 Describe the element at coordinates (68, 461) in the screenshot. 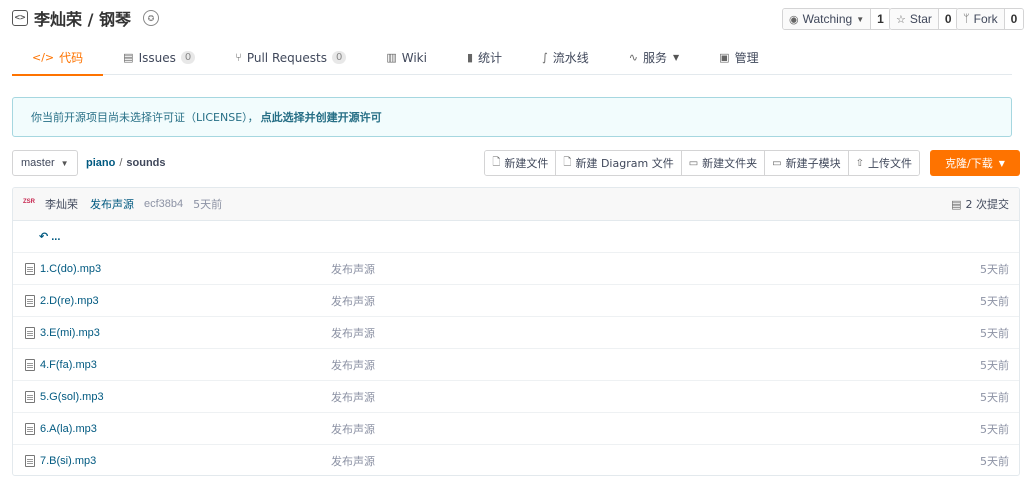

I see `file-name: 7.B(si).mp3` at that location.